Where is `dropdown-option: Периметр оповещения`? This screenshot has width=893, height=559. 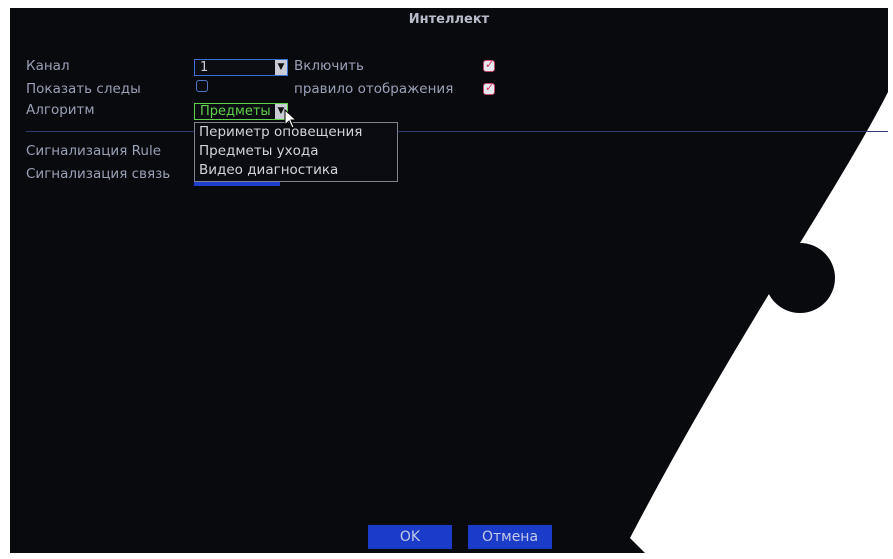
dropdown-option: Периметр оповещения is located at coordinates (280, 132).